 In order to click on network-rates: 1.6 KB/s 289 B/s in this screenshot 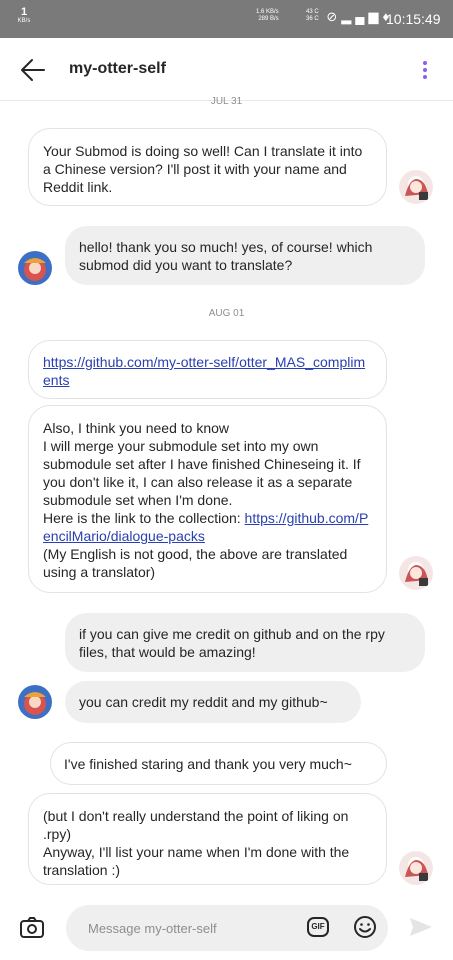, I will do `click(267, 16)`.